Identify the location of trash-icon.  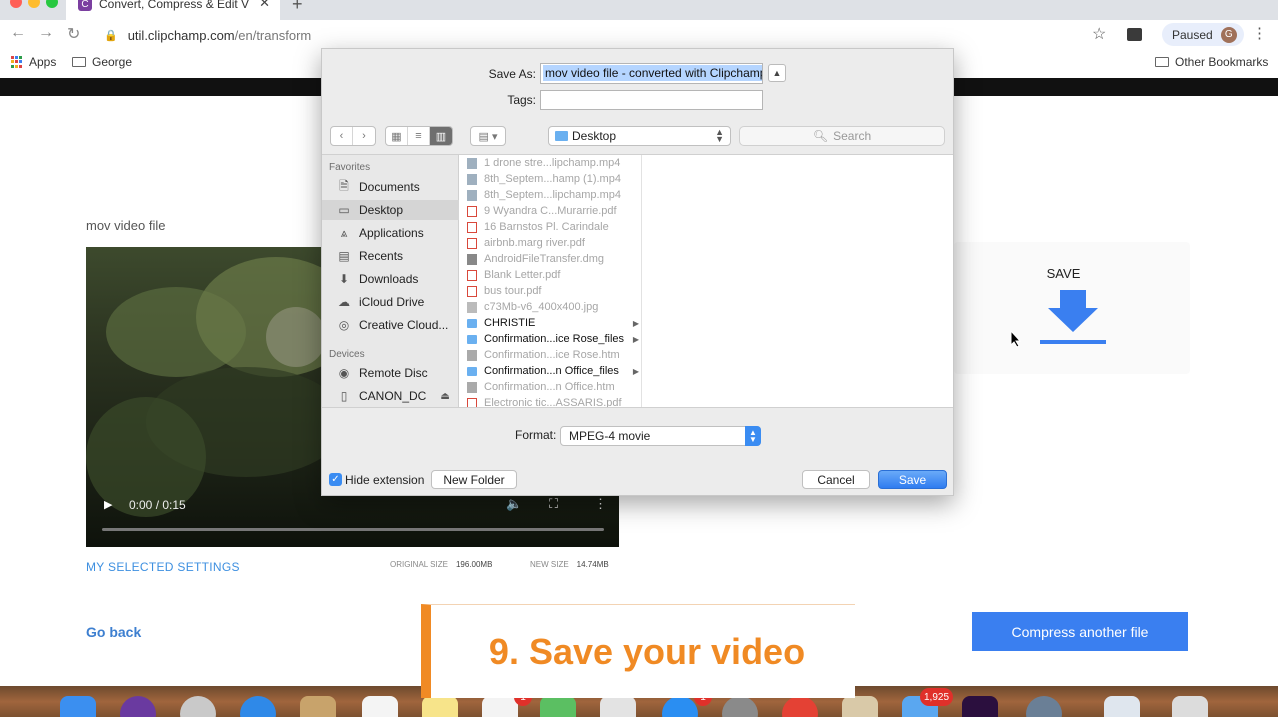
(1190, 706).